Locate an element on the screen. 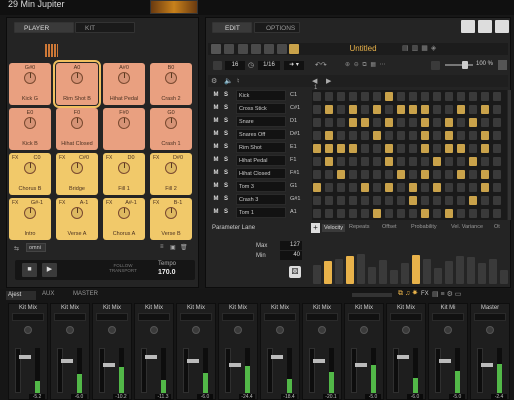 The height and width of the screenshot is (400, 514). instrument-name: Snare is located at coordinates (261, 121).